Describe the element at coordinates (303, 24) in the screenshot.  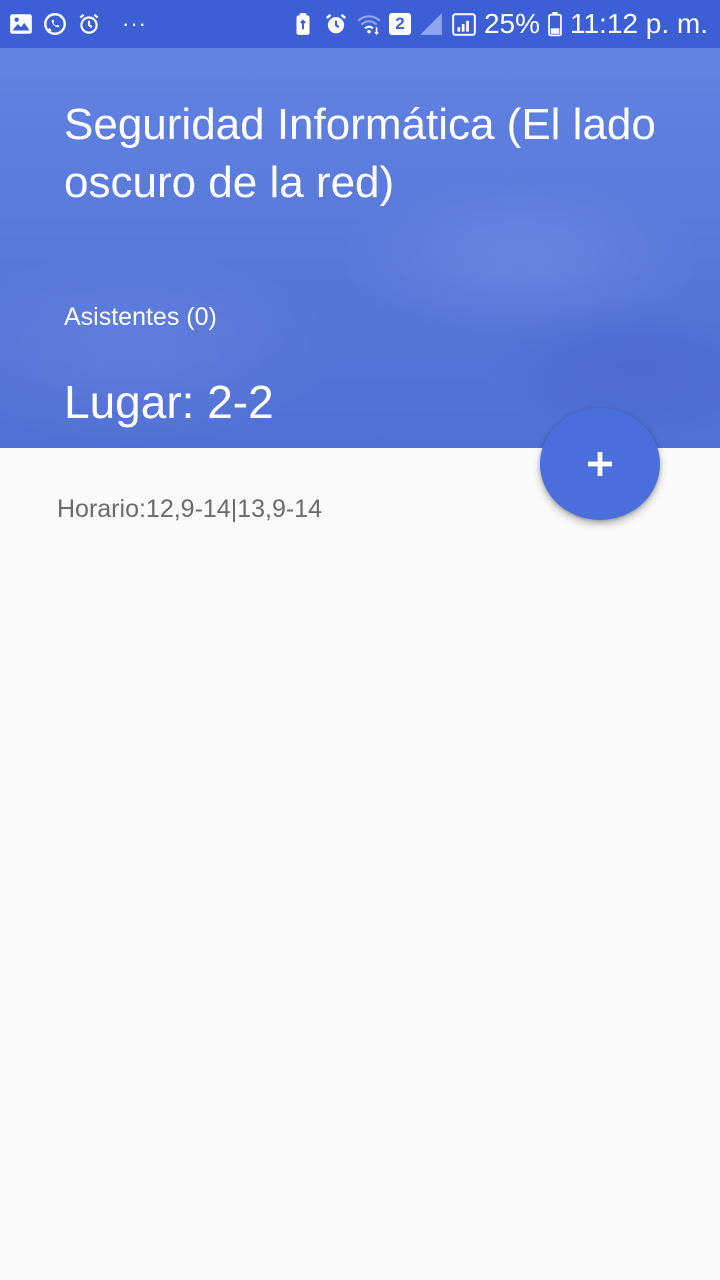
I see `battery-saver-icon` at that location.